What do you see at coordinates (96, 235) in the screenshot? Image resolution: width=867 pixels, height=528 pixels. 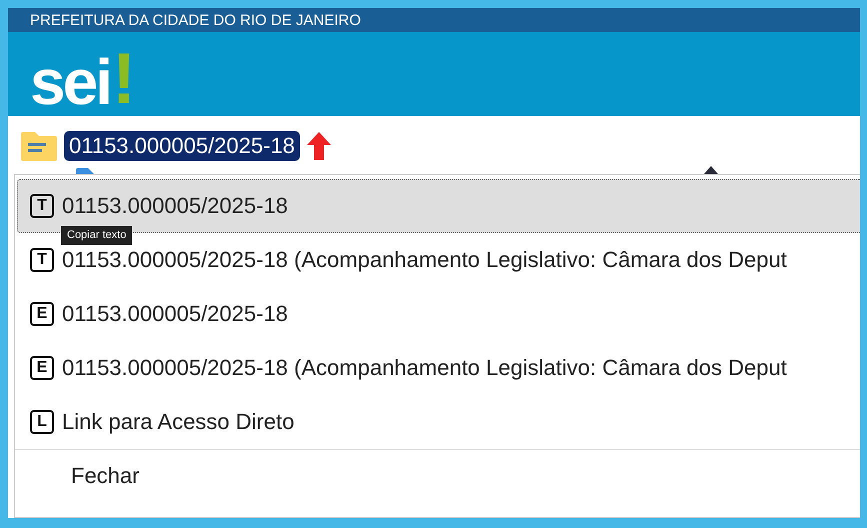 I see `tooltip: Copiar texto` at bounding box center [96, 235].